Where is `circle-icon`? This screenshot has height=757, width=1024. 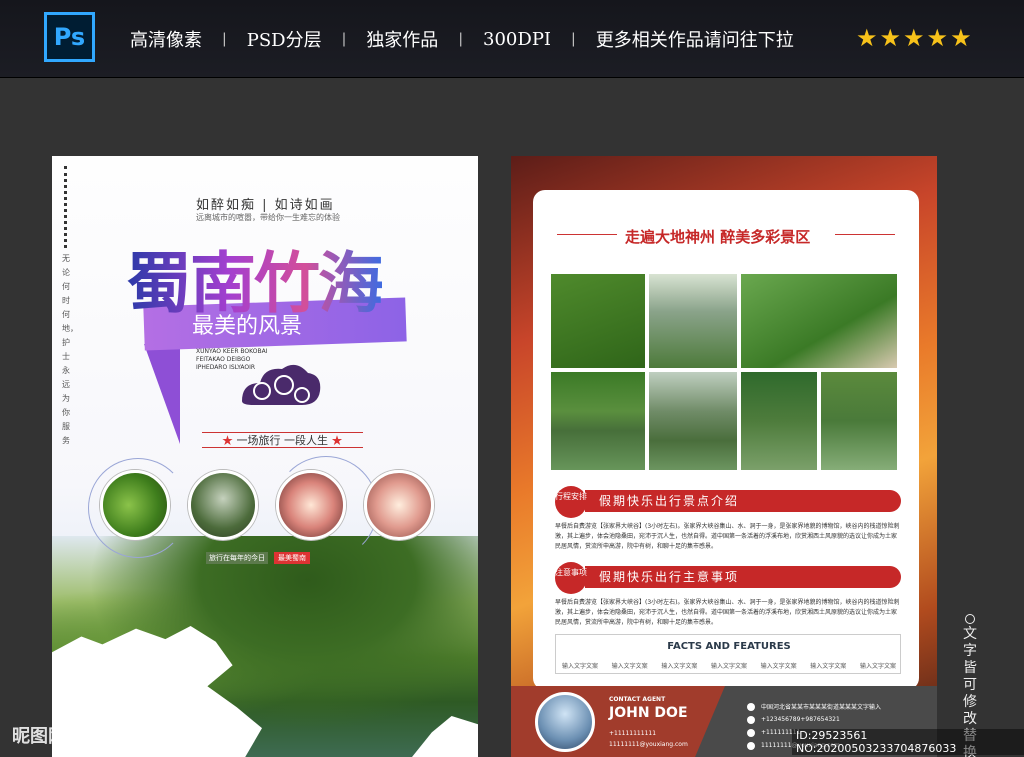
circle-icon is located at coordinates (970, 619).